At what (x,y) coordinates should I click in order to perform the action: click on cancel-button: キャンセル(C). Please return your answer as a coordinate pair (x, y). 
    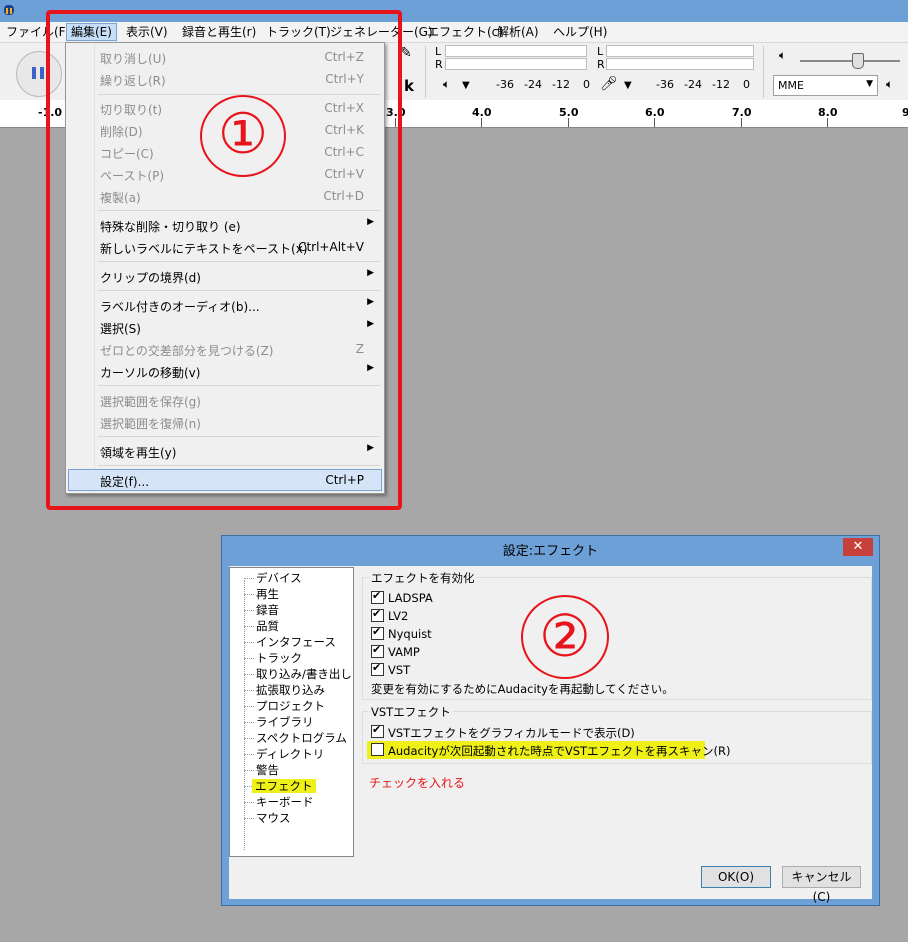
    Looking at the image, I should click on (821, 885).